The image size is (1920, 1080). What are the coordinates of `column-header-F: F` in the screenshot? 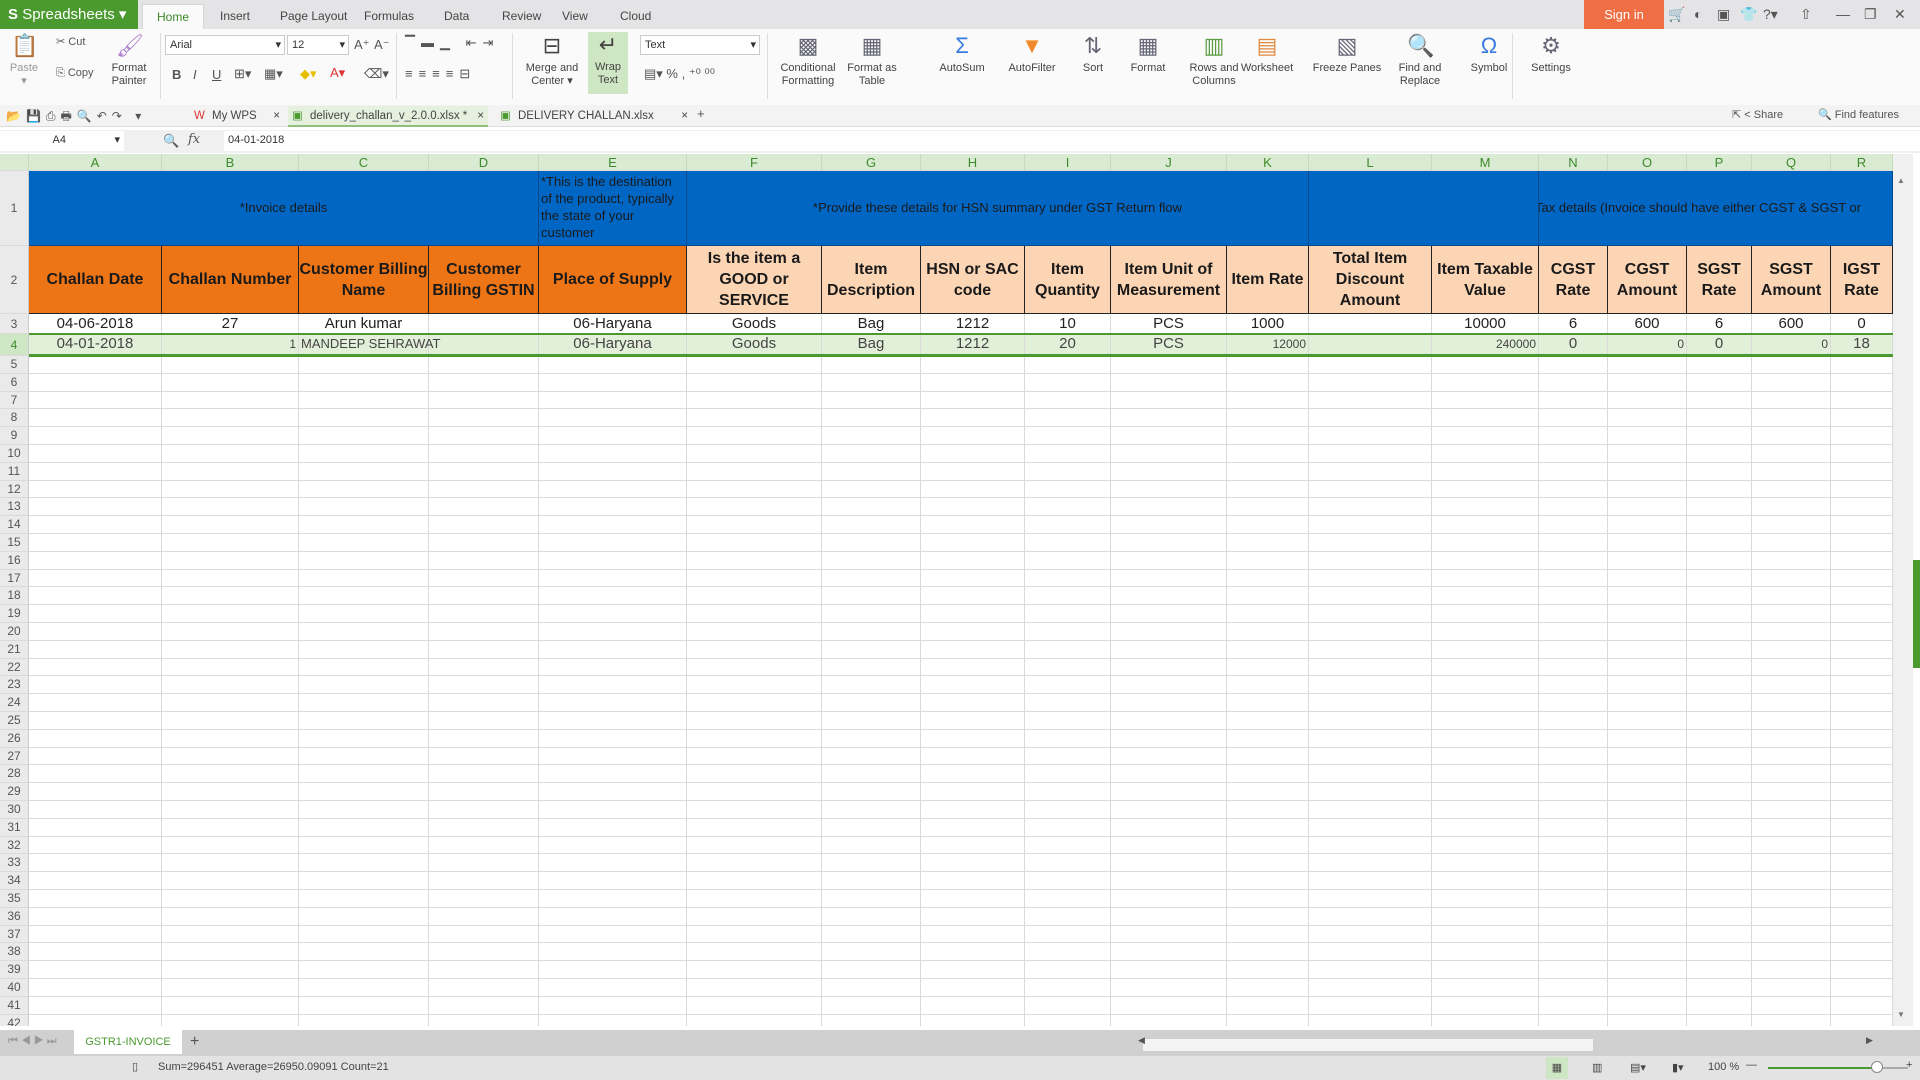 It's located at (754, 162).